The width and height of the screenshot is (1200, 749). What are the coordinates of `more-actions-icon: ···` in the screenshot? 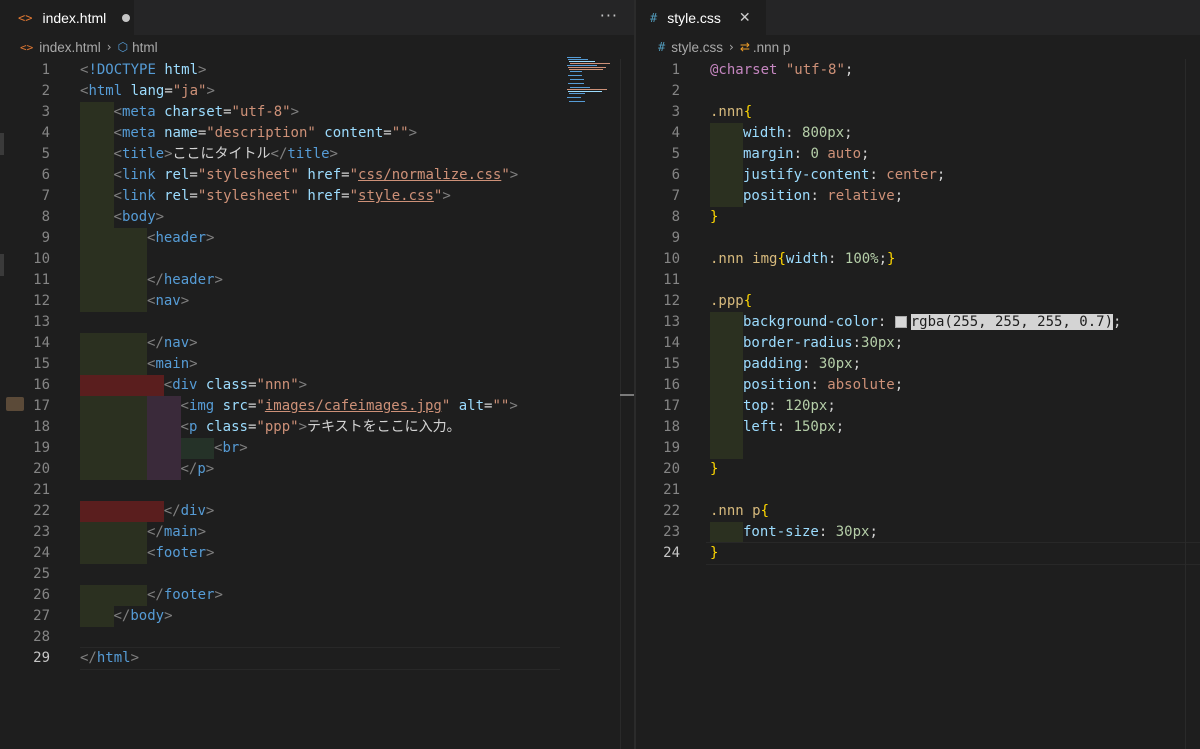 It's located at (609, 15).